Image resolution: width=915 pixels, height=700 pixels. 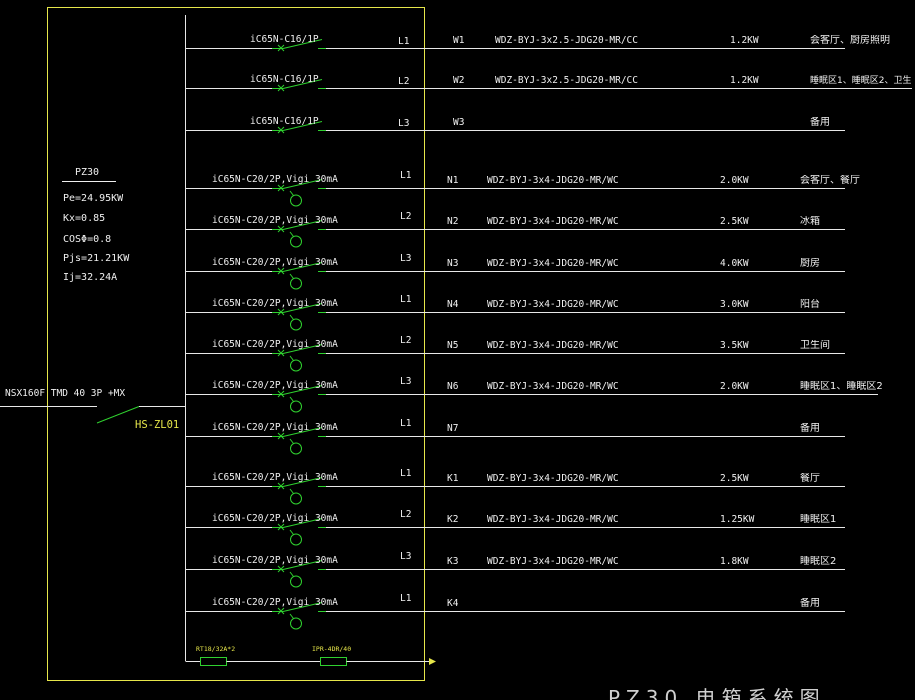 What do you see at coordinates (90, 277) in the screenshot?
I see `panel-calculated-current: Ij=32.24A` at bounding box center [90, 277].